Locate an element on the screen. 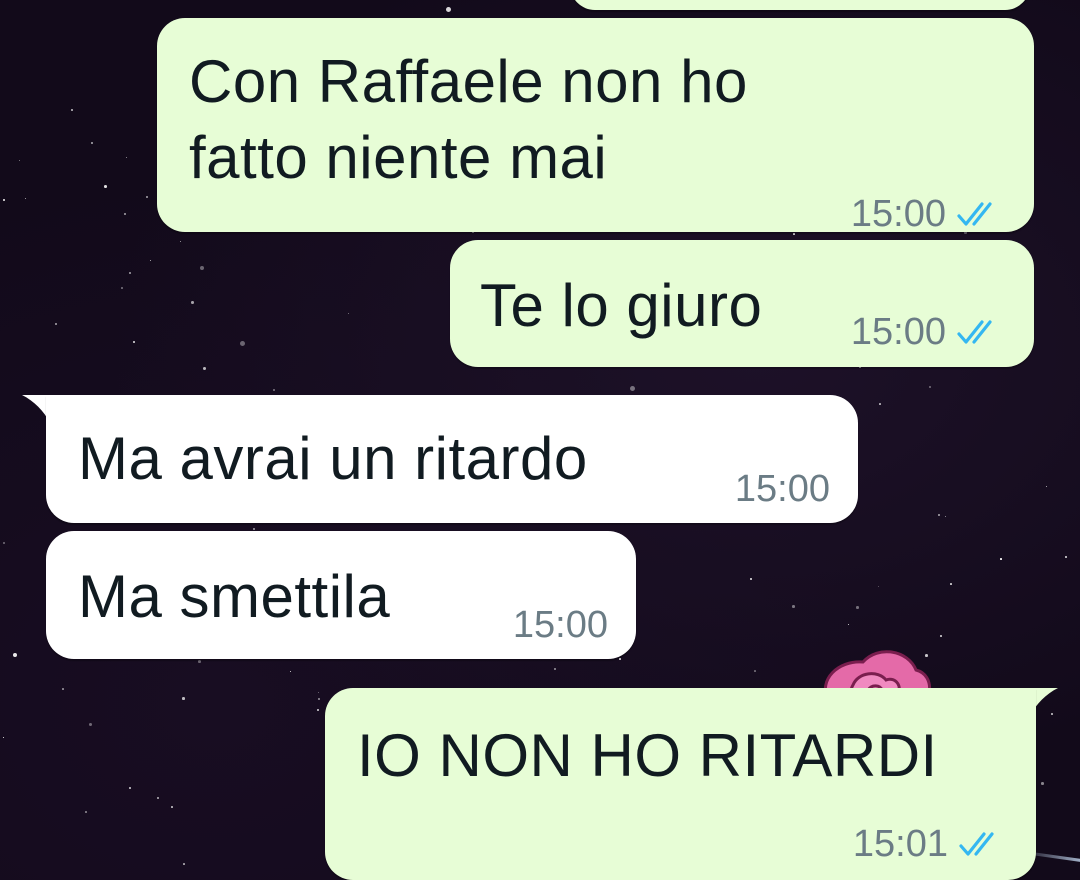  message-text: Con Raffaele non ho fatto niente mai is located at coordinates (468, 119).